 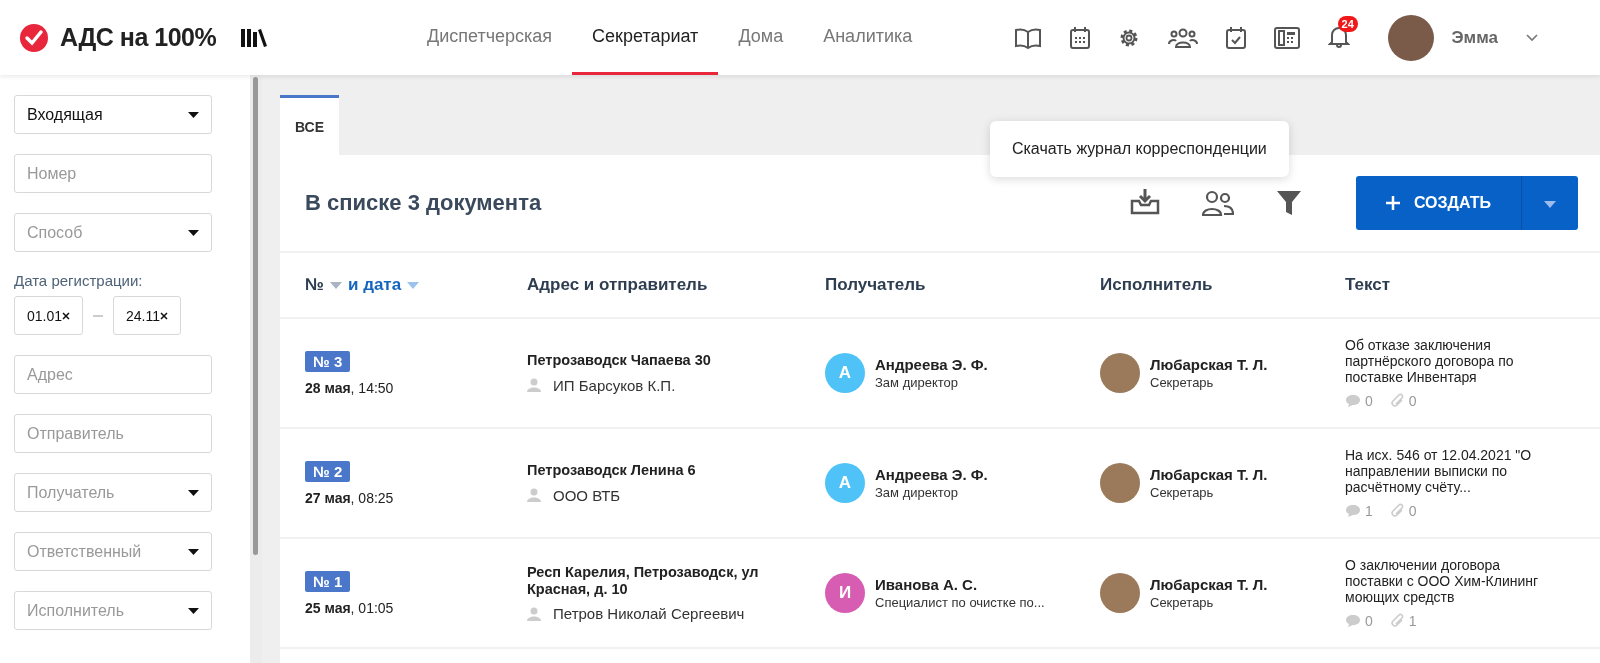 I want to click on column-header: Исполнитель, so click(x=1156, y=285).